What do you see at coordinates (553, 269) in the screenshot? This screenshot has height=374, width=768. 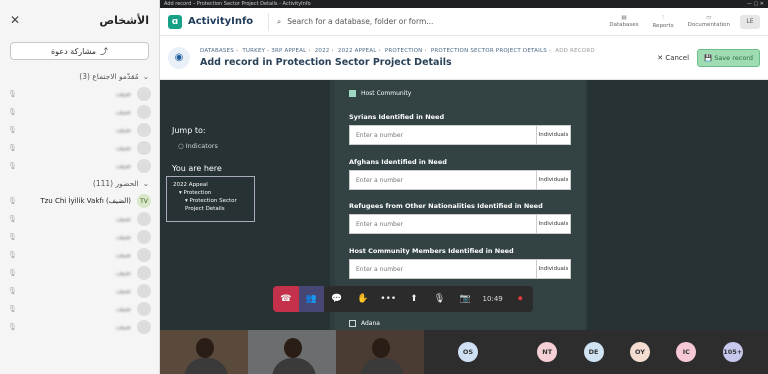 I see `unit-label: Individuals` at bounding box center [553, 269].